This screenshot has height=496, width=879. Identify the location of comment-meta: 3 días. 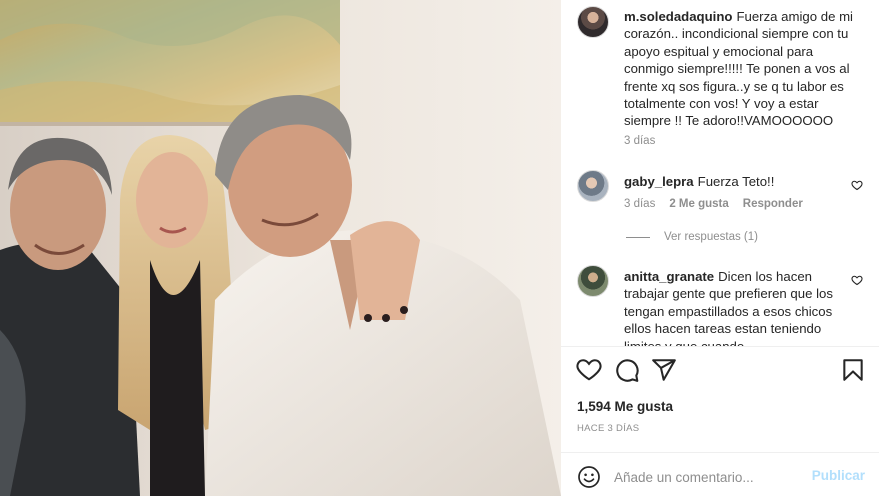
(639, 141).